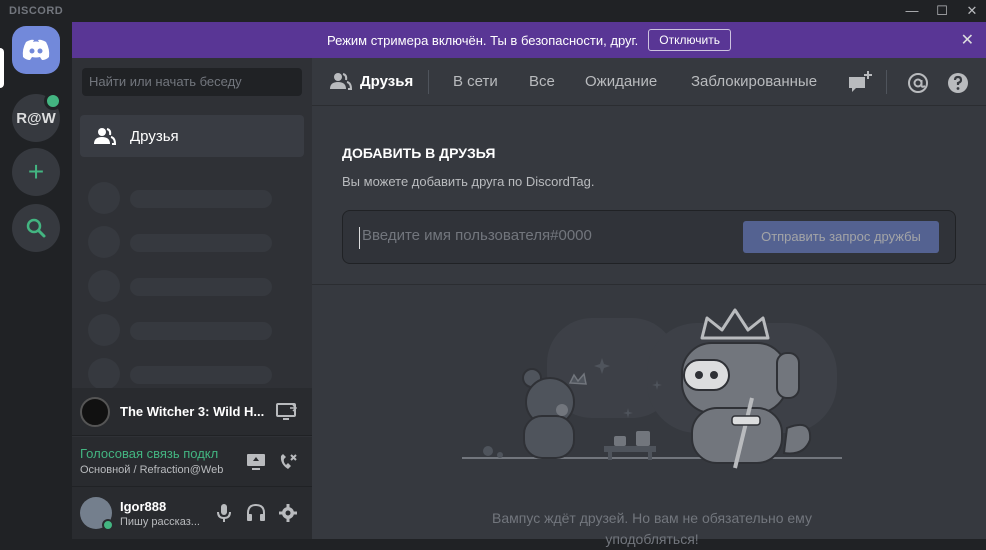  What do you see at coordinates (652, 388) in the screenshot?
I see `wumpus-illustration` at bounding box center [652, 388].